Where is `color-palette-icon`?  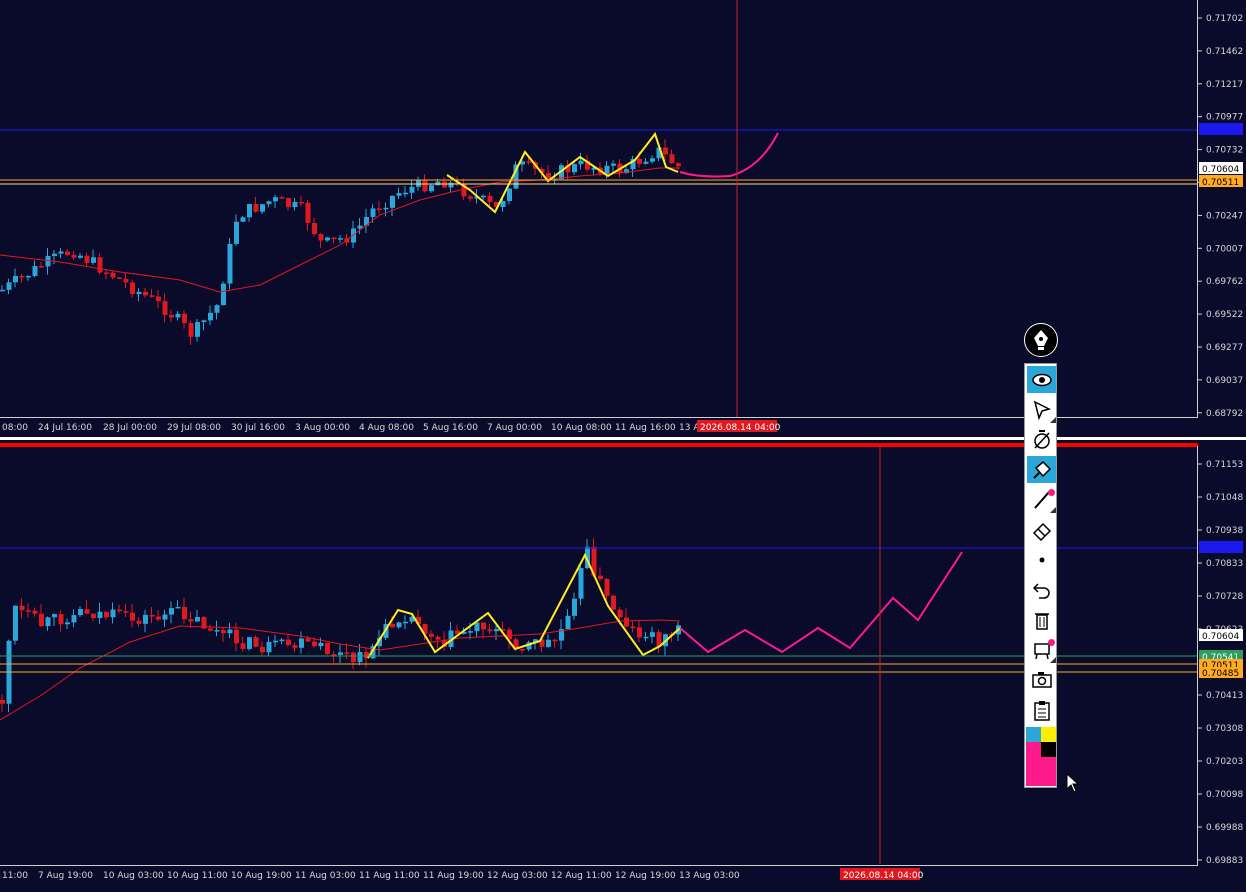
color-palette-icon is located at coordinates (1041, 756).